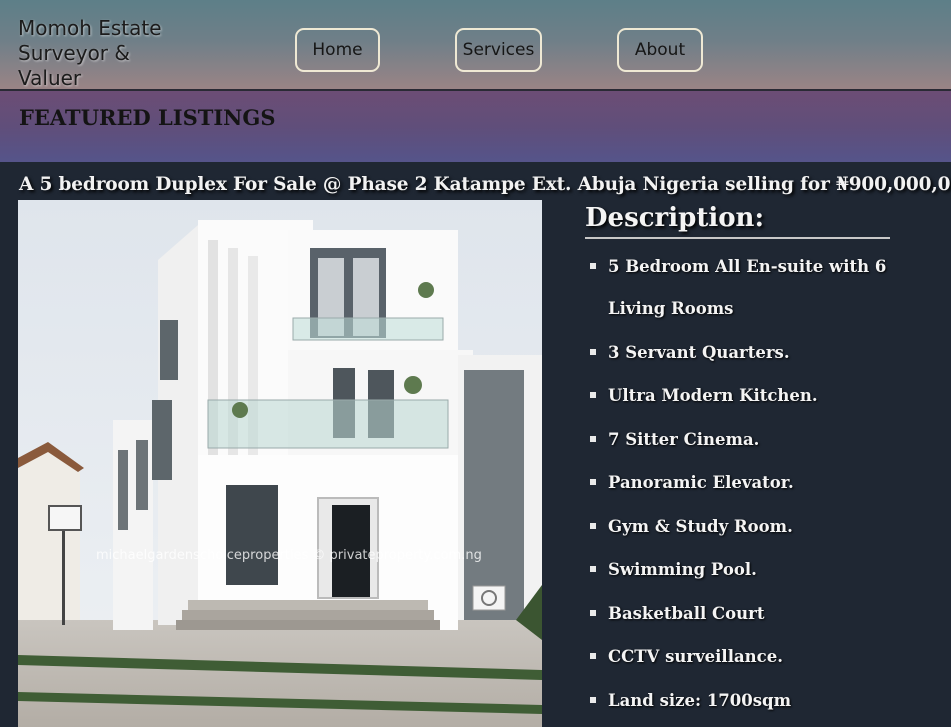 This screenshot has width=951, height=727. What do you see at coordinates (682, 569) in the screenshot?
I see `feature-text: Swimming Pool.` at bounding box center [682, 569].